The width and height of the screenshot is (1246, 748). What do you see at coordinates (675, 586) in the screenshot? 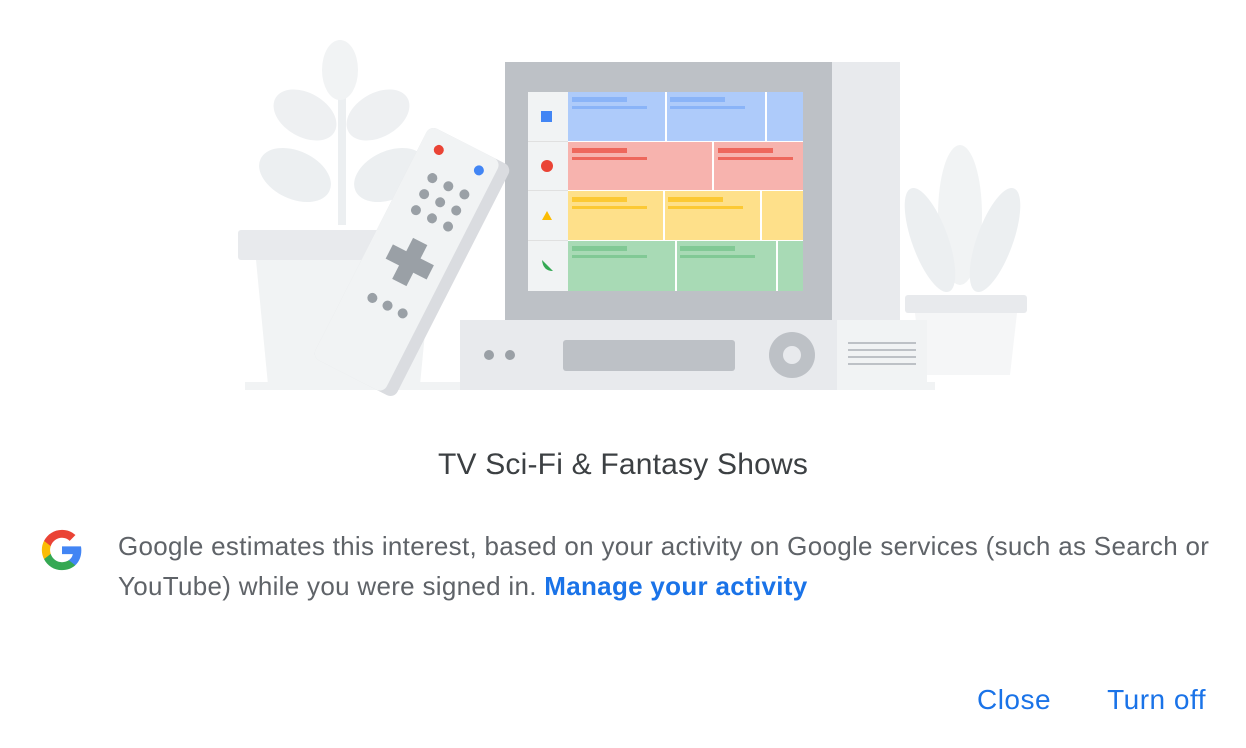
I see `manage-activity-link: Manage your activity` at bounding box center [675, 586].